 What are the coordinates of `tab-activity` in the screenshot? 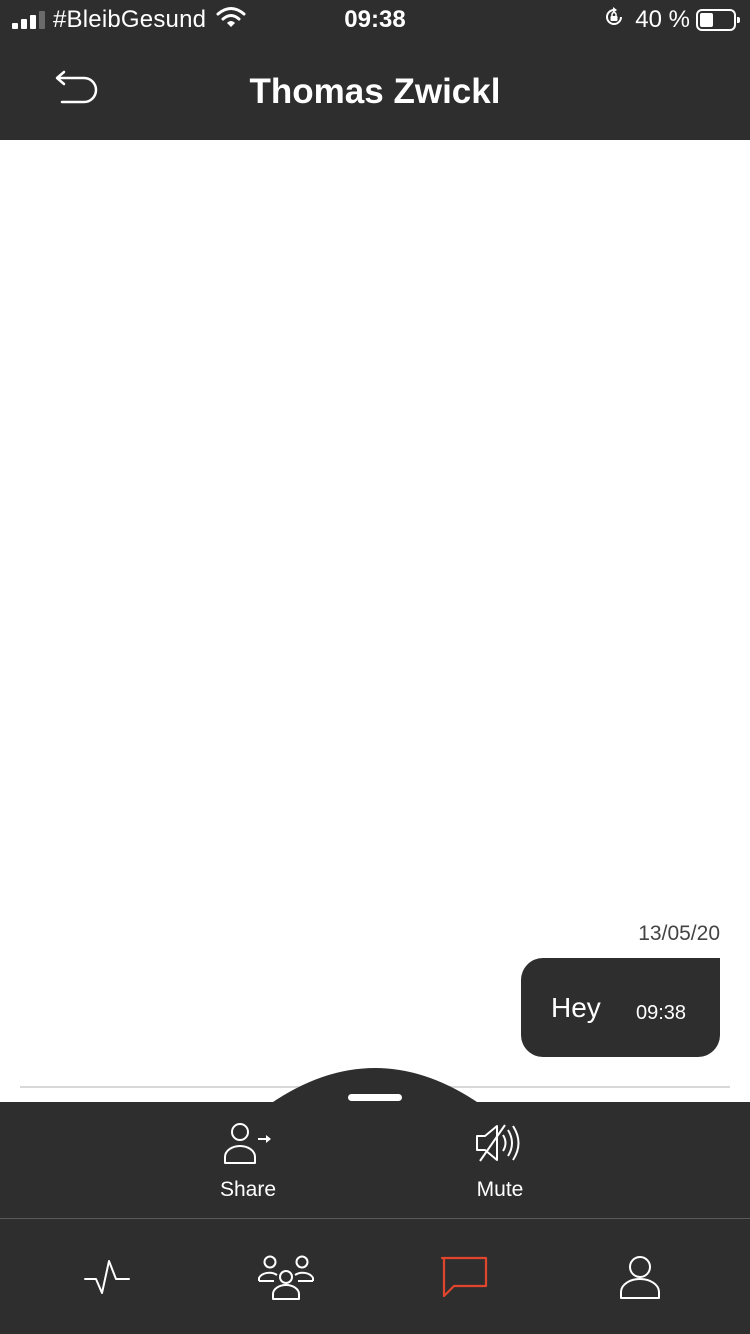 It's located at (108, 1277).